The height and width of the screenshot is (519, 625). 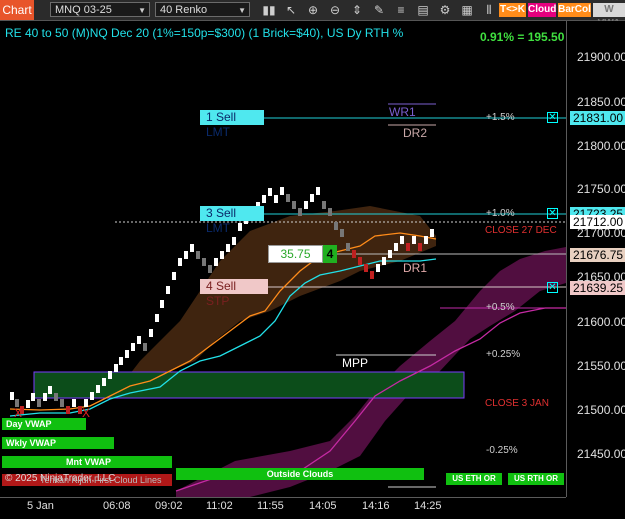 What do you see at coordinates (117, 506) in the screenshot?
I see `x-tick: 06:08` at bounding box center [117, 506].